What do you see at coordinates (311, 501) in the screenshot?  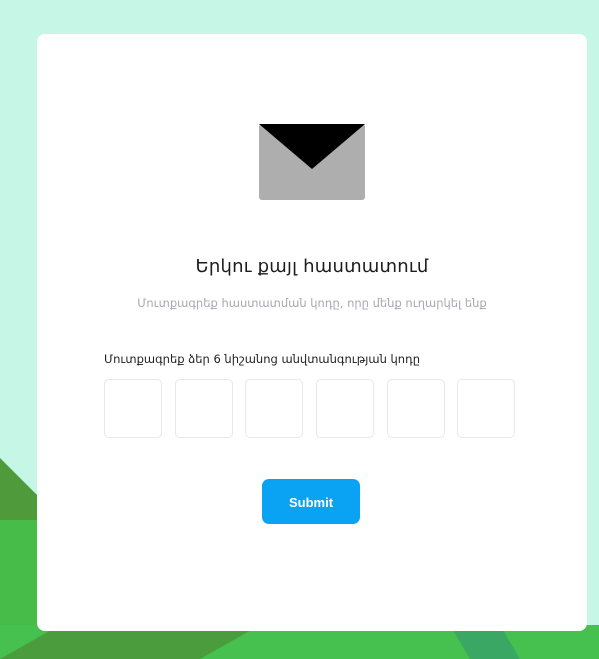 I see `submit-button: Submit` at bounding box center [311, 501].